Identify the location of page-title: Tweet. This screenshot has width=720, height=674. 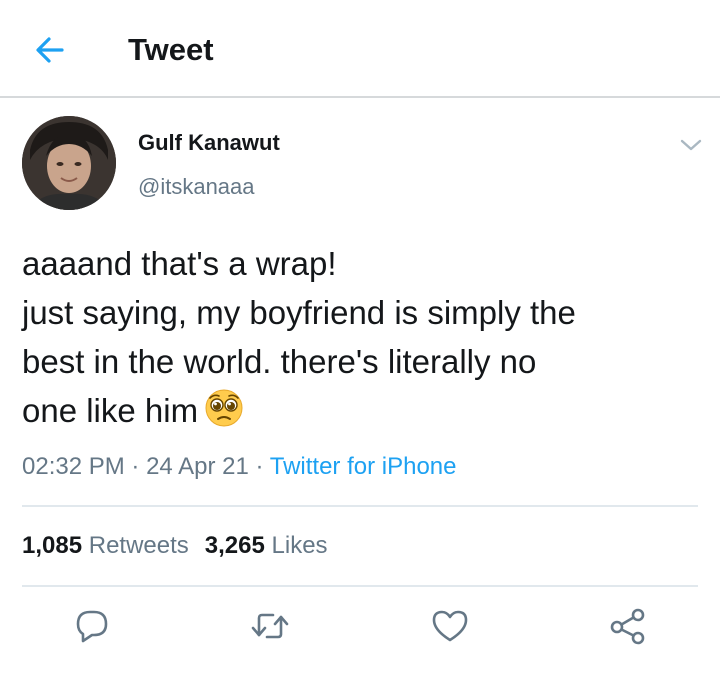
(171, 49).